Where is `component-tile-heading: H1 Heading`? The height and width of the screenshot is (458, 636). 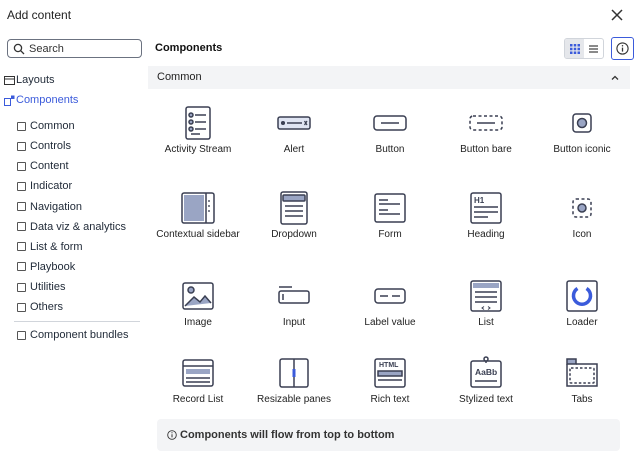
component-tile-heading: H1 Heading is located at coordinates (486, 215).